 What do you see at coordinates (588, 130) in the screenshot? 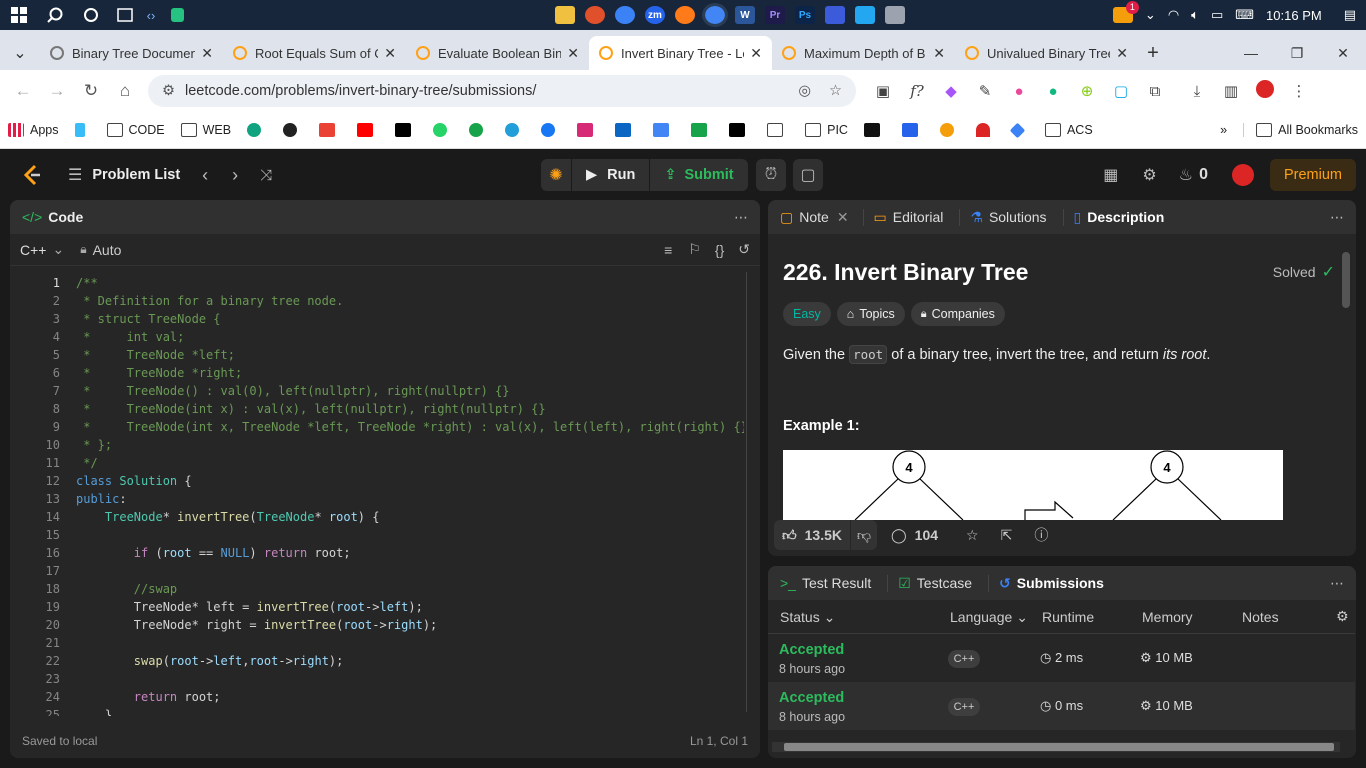
I see `bookmark-instagram` at bounding box center [588, 130].